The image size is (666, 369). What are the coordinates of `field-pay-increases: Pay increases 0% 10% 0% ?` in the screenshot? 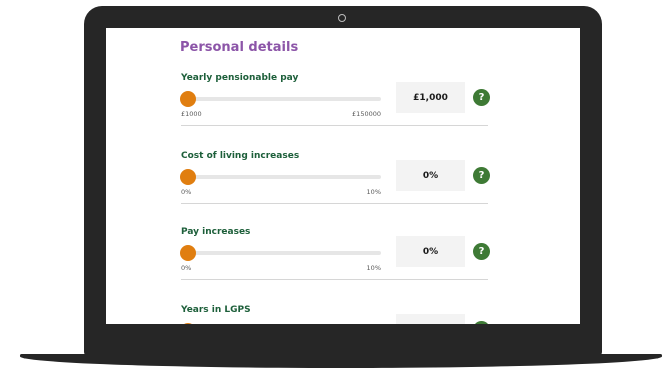 It's located at (335, 267).